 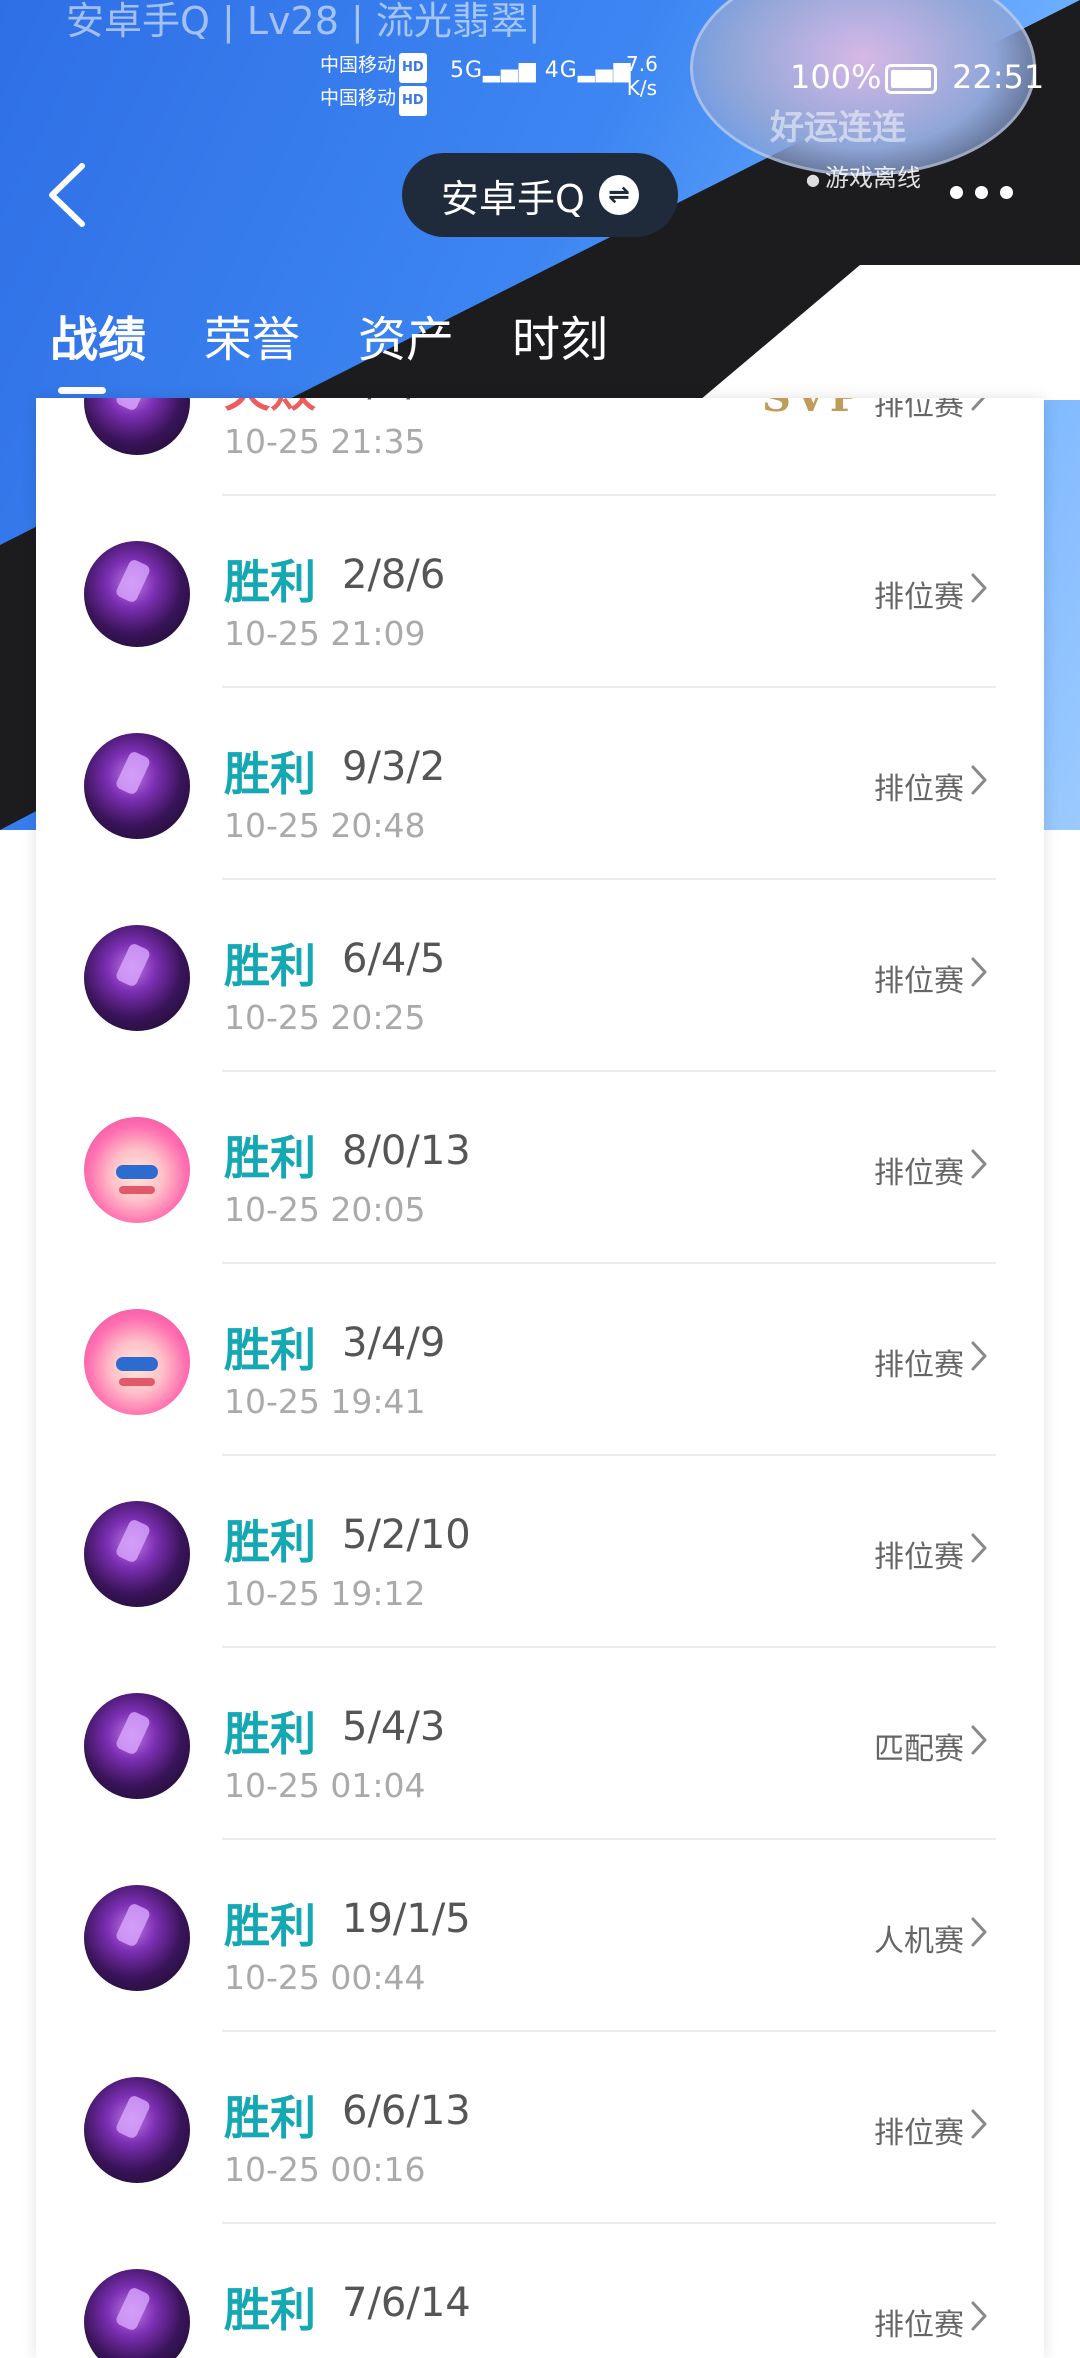 What do you see at coordinates (325, 633) in the screenshot?
I see `match-time: 10-25 21:09` at bounding box center [325, 633].